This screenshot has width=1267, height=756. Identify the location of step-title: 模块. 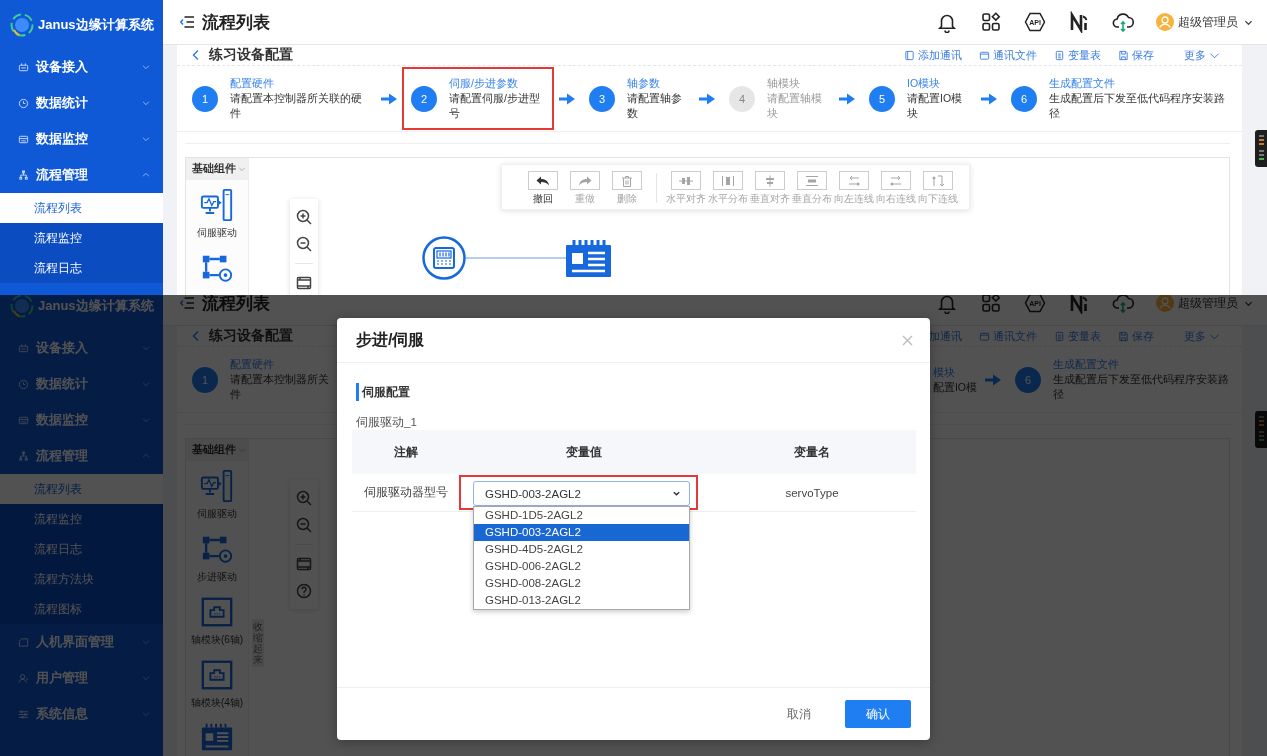
(943, 372).